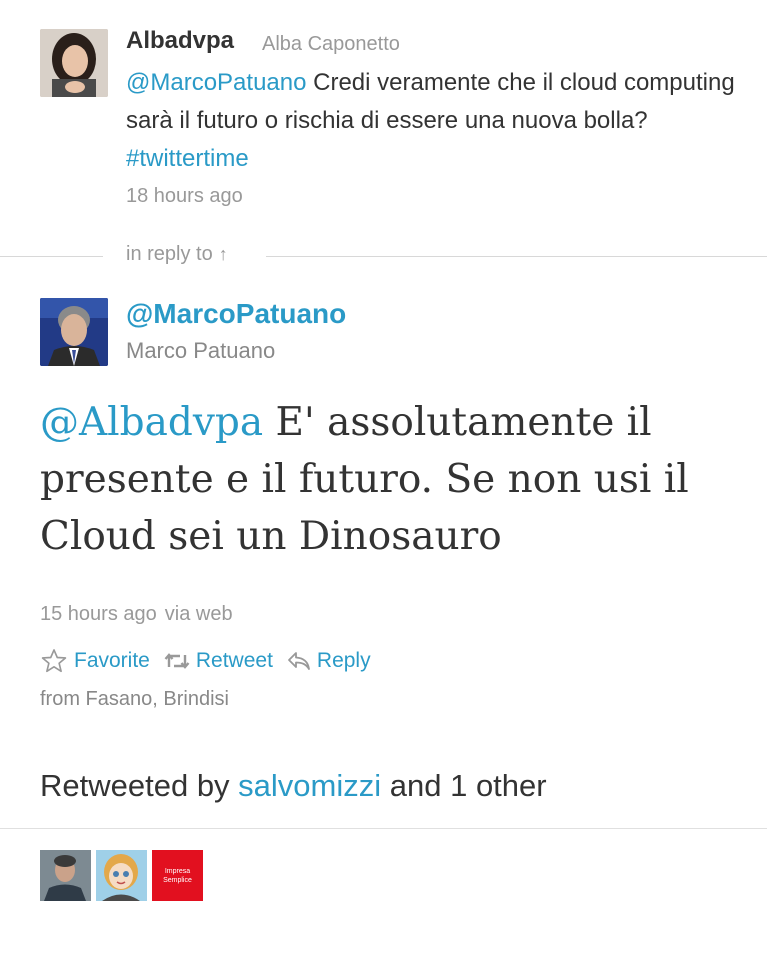 This screenshot has height=974, width=767. Describe the element at coordinates (299, 661) in the screenshot. I see `reply-icon` at that location.